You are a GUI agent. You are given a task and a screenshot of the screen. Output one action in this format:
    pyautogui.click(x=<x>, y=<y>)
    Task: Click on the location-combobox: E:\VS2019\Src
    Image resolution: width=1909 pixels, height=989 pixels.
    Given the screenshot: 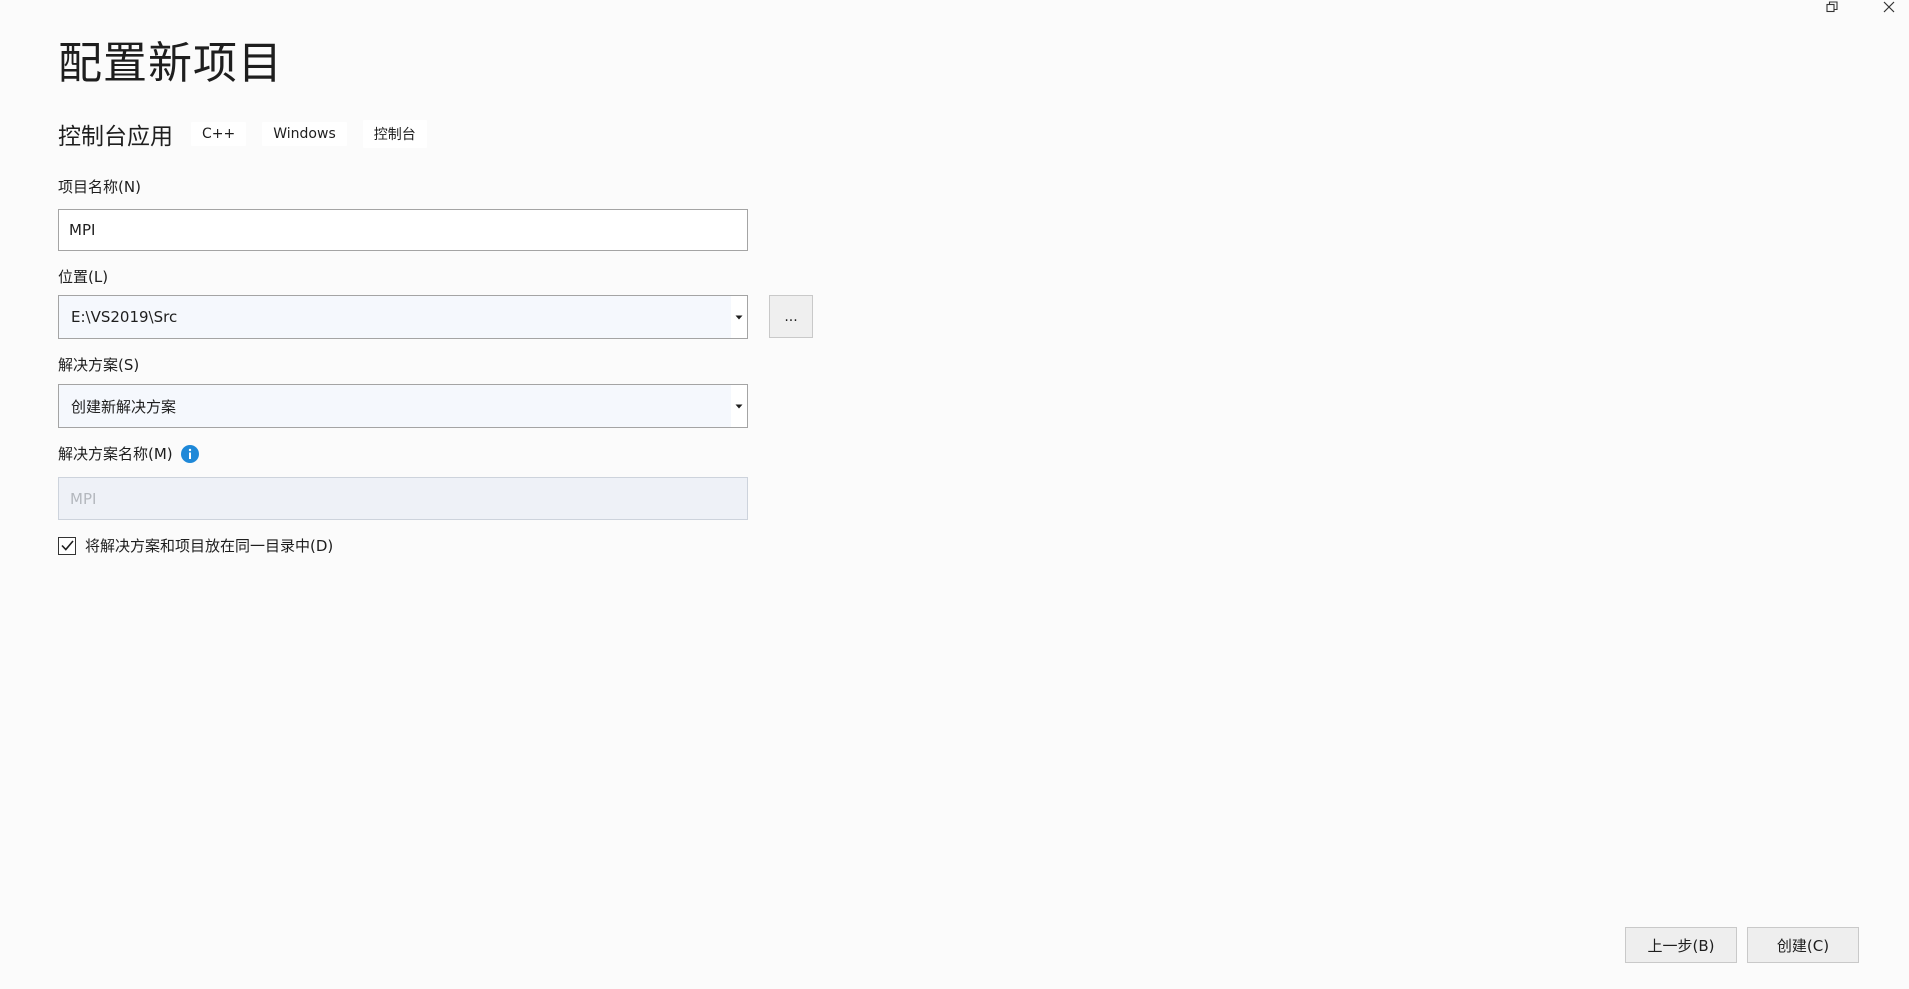 What is the action you would take?
    pyautogui.click(x=403, y=317)
    